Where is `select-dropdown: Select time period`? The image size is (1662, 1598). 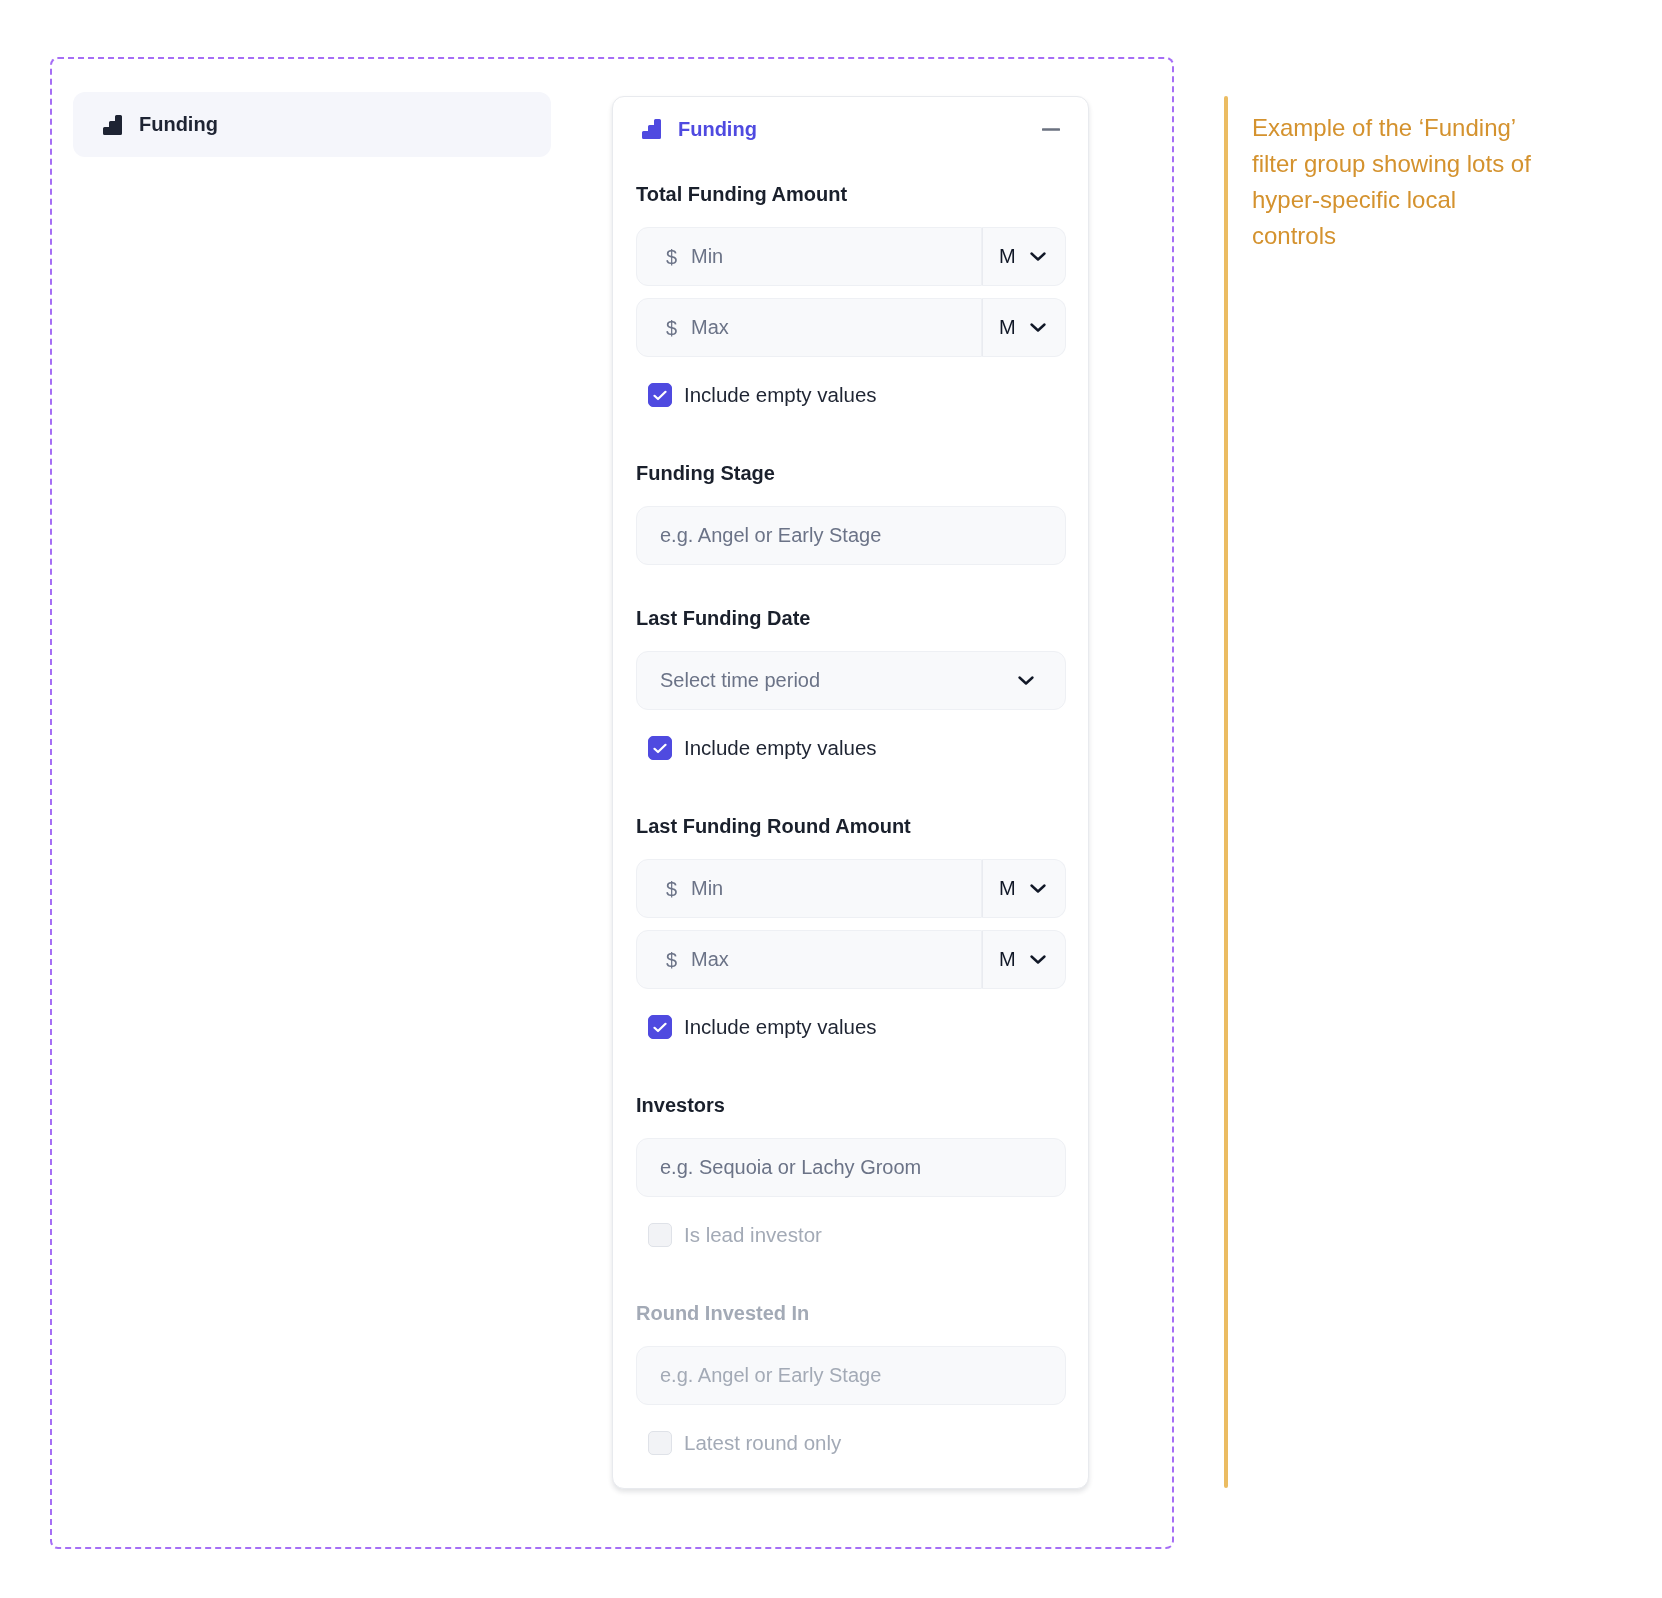
select-dropdown: Select time period is located at coordinates (851, 680).